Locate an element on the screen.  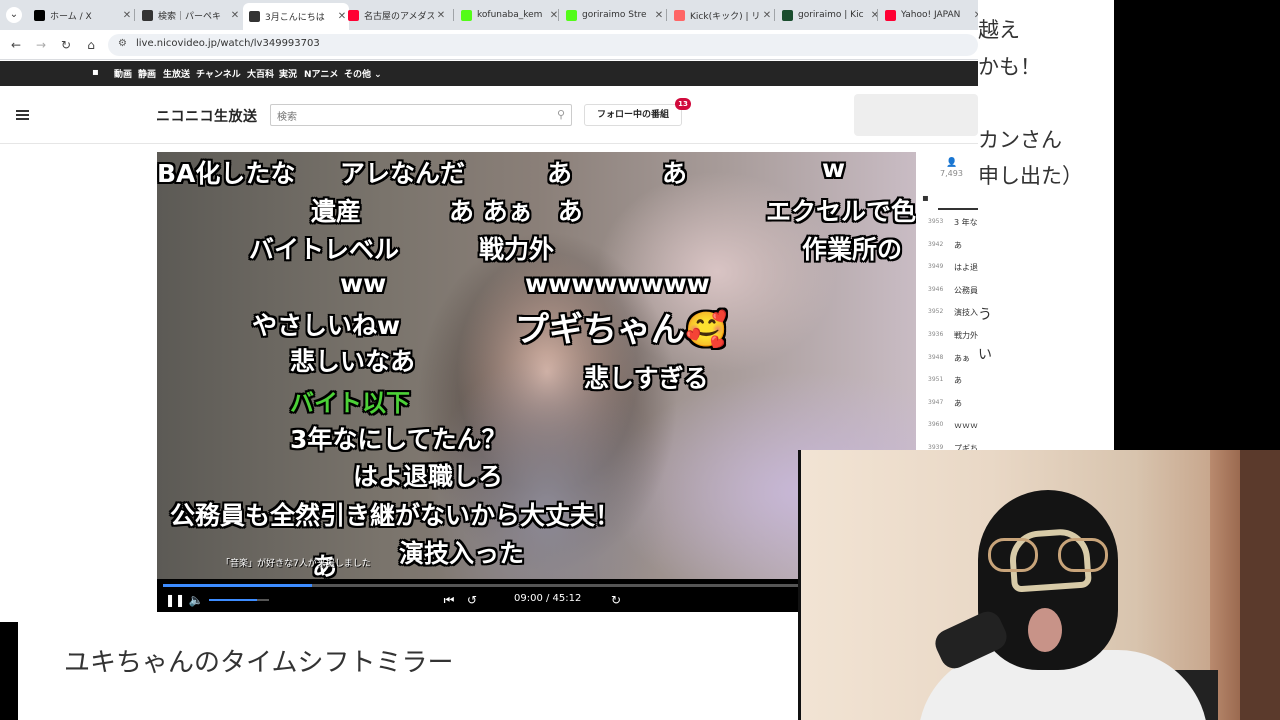
browser-tab: kofunaba_kem ✕ is located at coordinates (508, 15).